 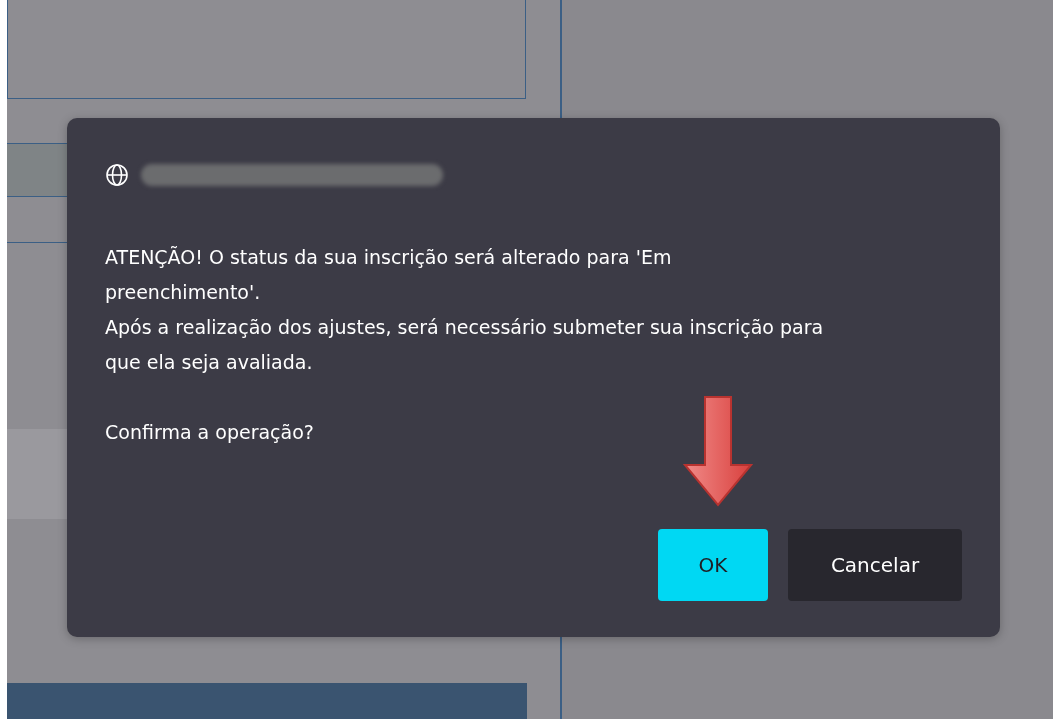 What do you see at coordinates (875, 565) in the screenshot?
I see `cancel-button: Cancelar` at bounding box center [875, 565].